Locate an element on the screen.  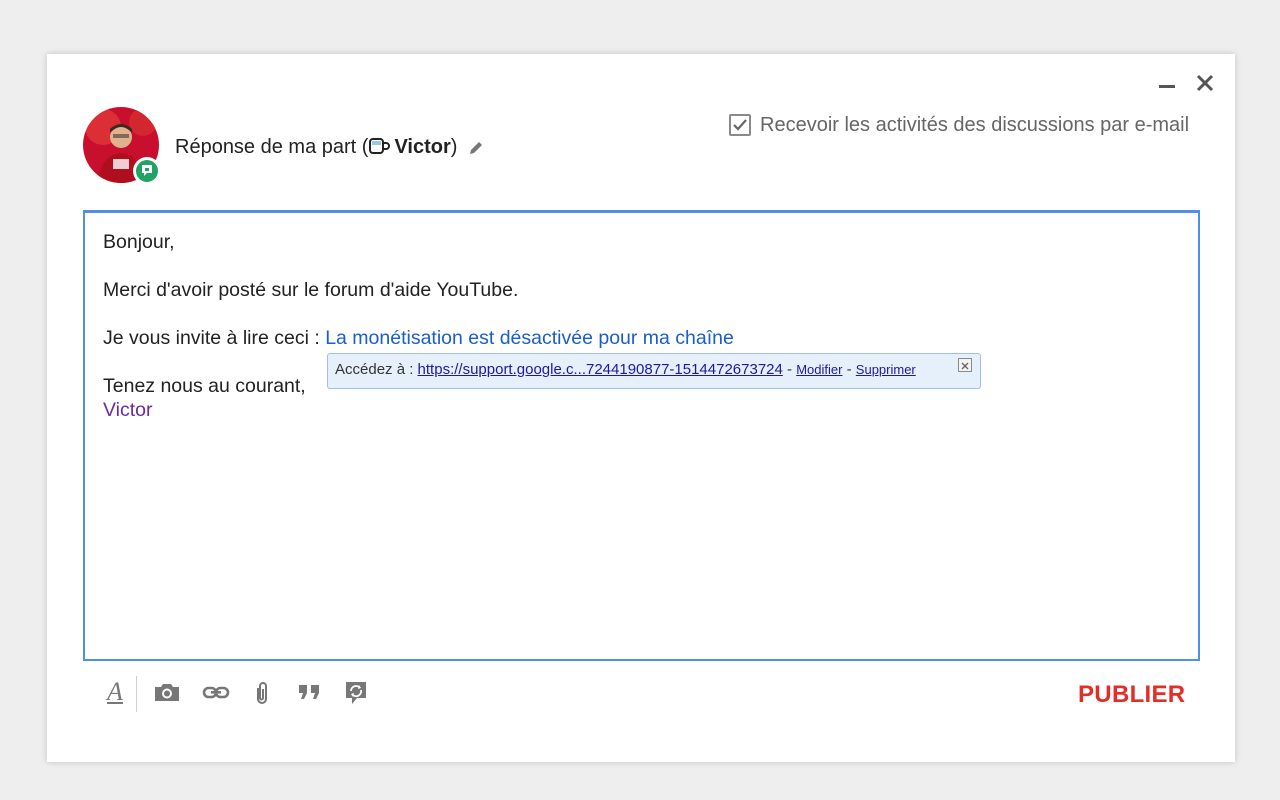
edit-pencil-icon is located at coordinates (476, 148).